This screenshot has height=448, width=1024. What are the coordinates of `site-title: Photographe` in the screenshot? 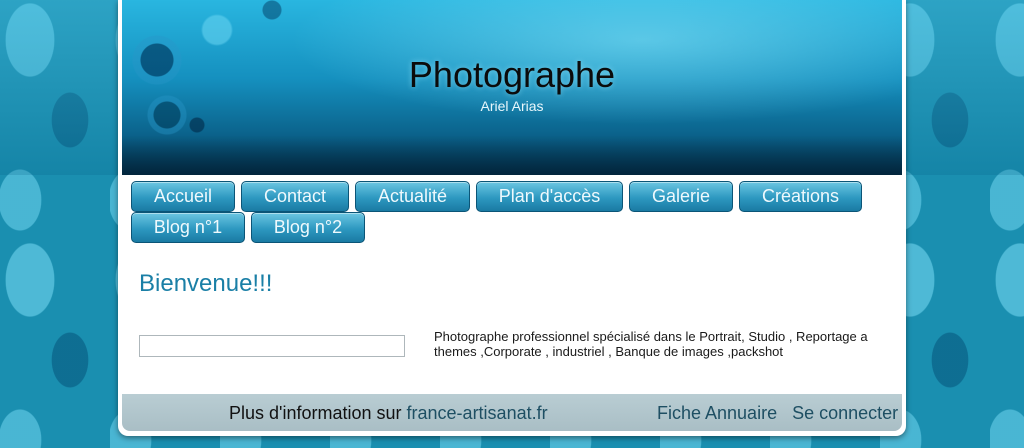 It's located at (512, 74).